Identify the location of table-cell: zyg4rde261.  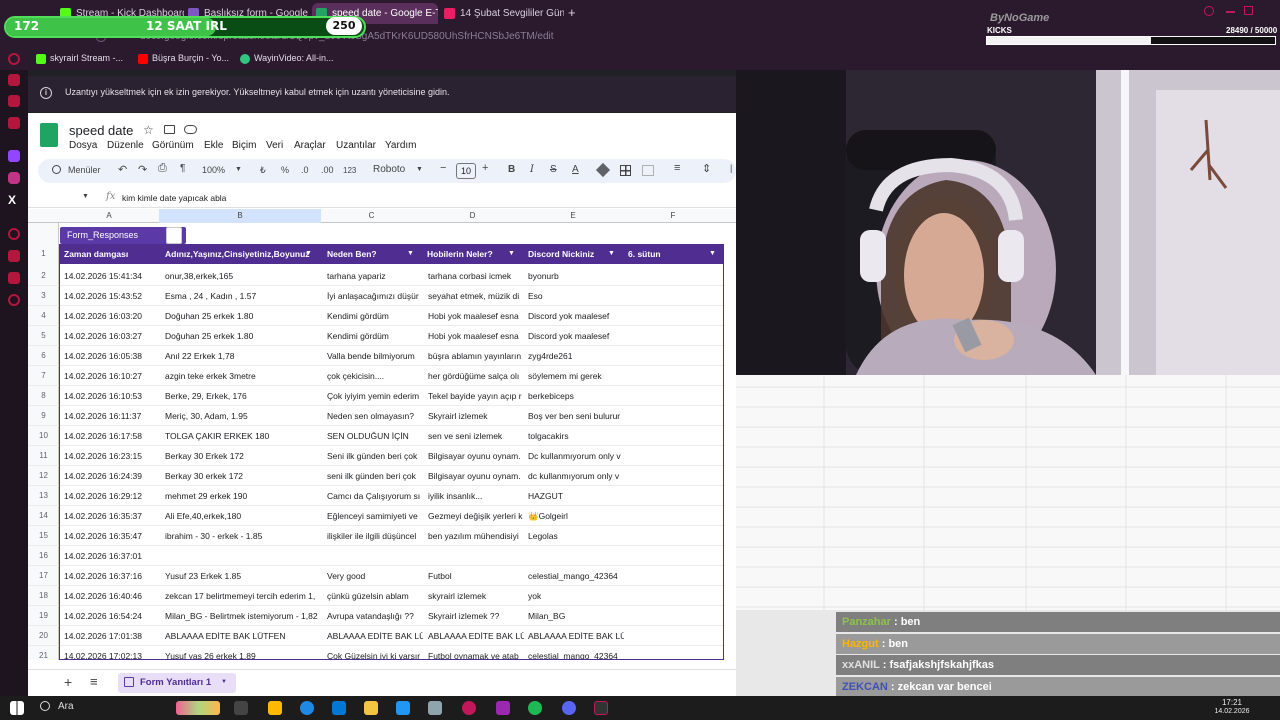
(576, 356).